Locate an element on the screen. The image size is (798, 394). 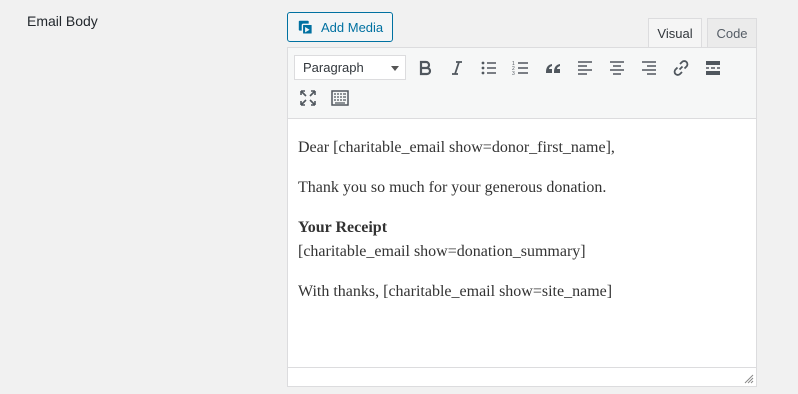
fullscreen-icon is located at coordinates (308, 98).